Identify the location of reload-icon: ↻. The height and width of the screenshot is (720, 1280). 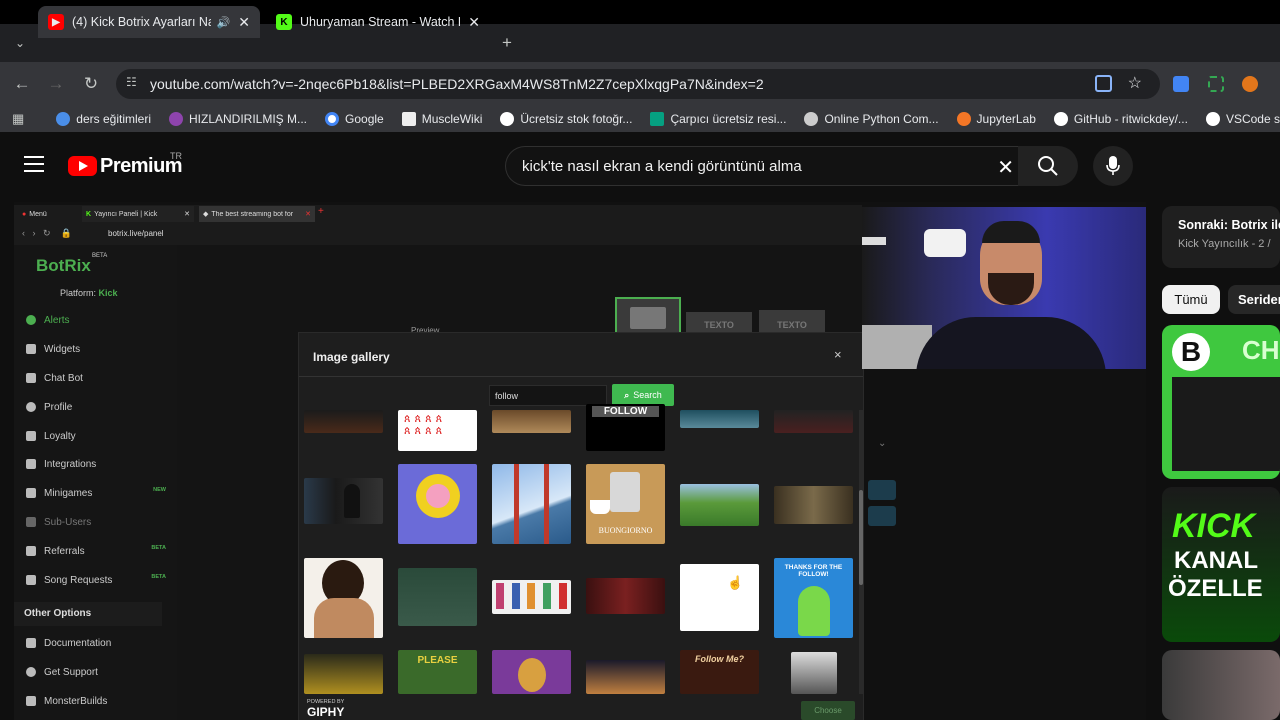
(91, 84).